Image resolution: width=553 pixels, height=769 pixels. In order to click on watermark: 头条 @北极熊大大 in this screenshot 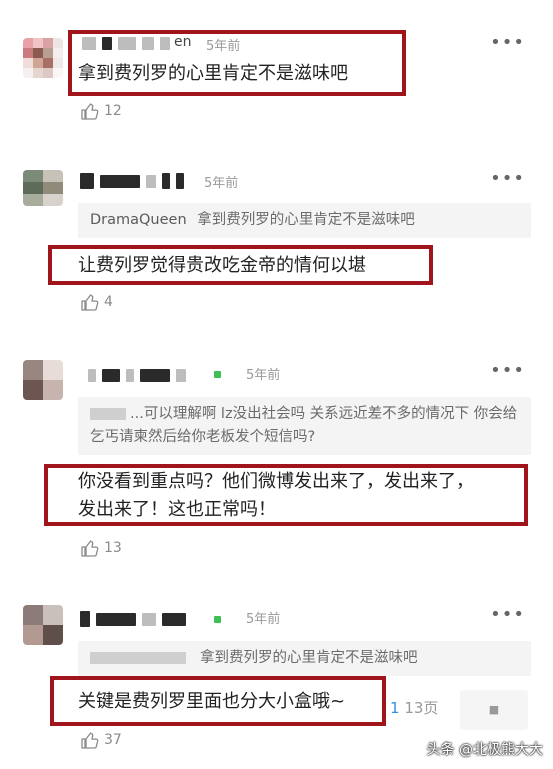, I will do `click(484, 750)`.